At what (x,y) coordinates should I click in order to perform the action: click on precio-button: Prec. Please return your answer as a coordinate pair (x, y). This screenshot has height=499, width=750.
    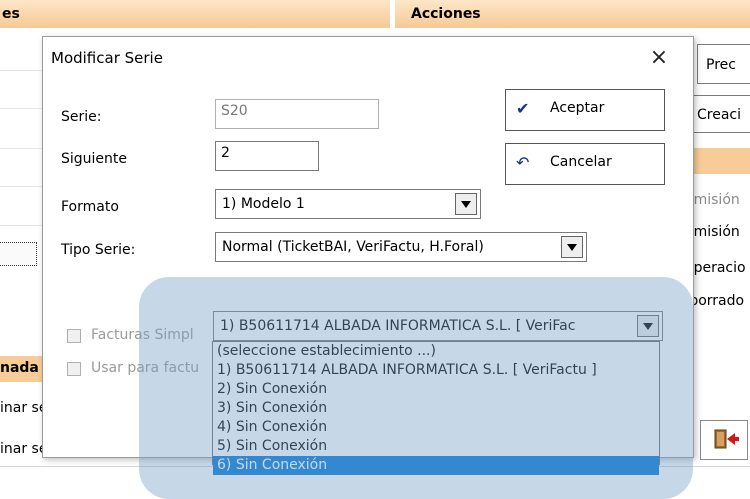
    Looking at the image, I should click on (723, 64).